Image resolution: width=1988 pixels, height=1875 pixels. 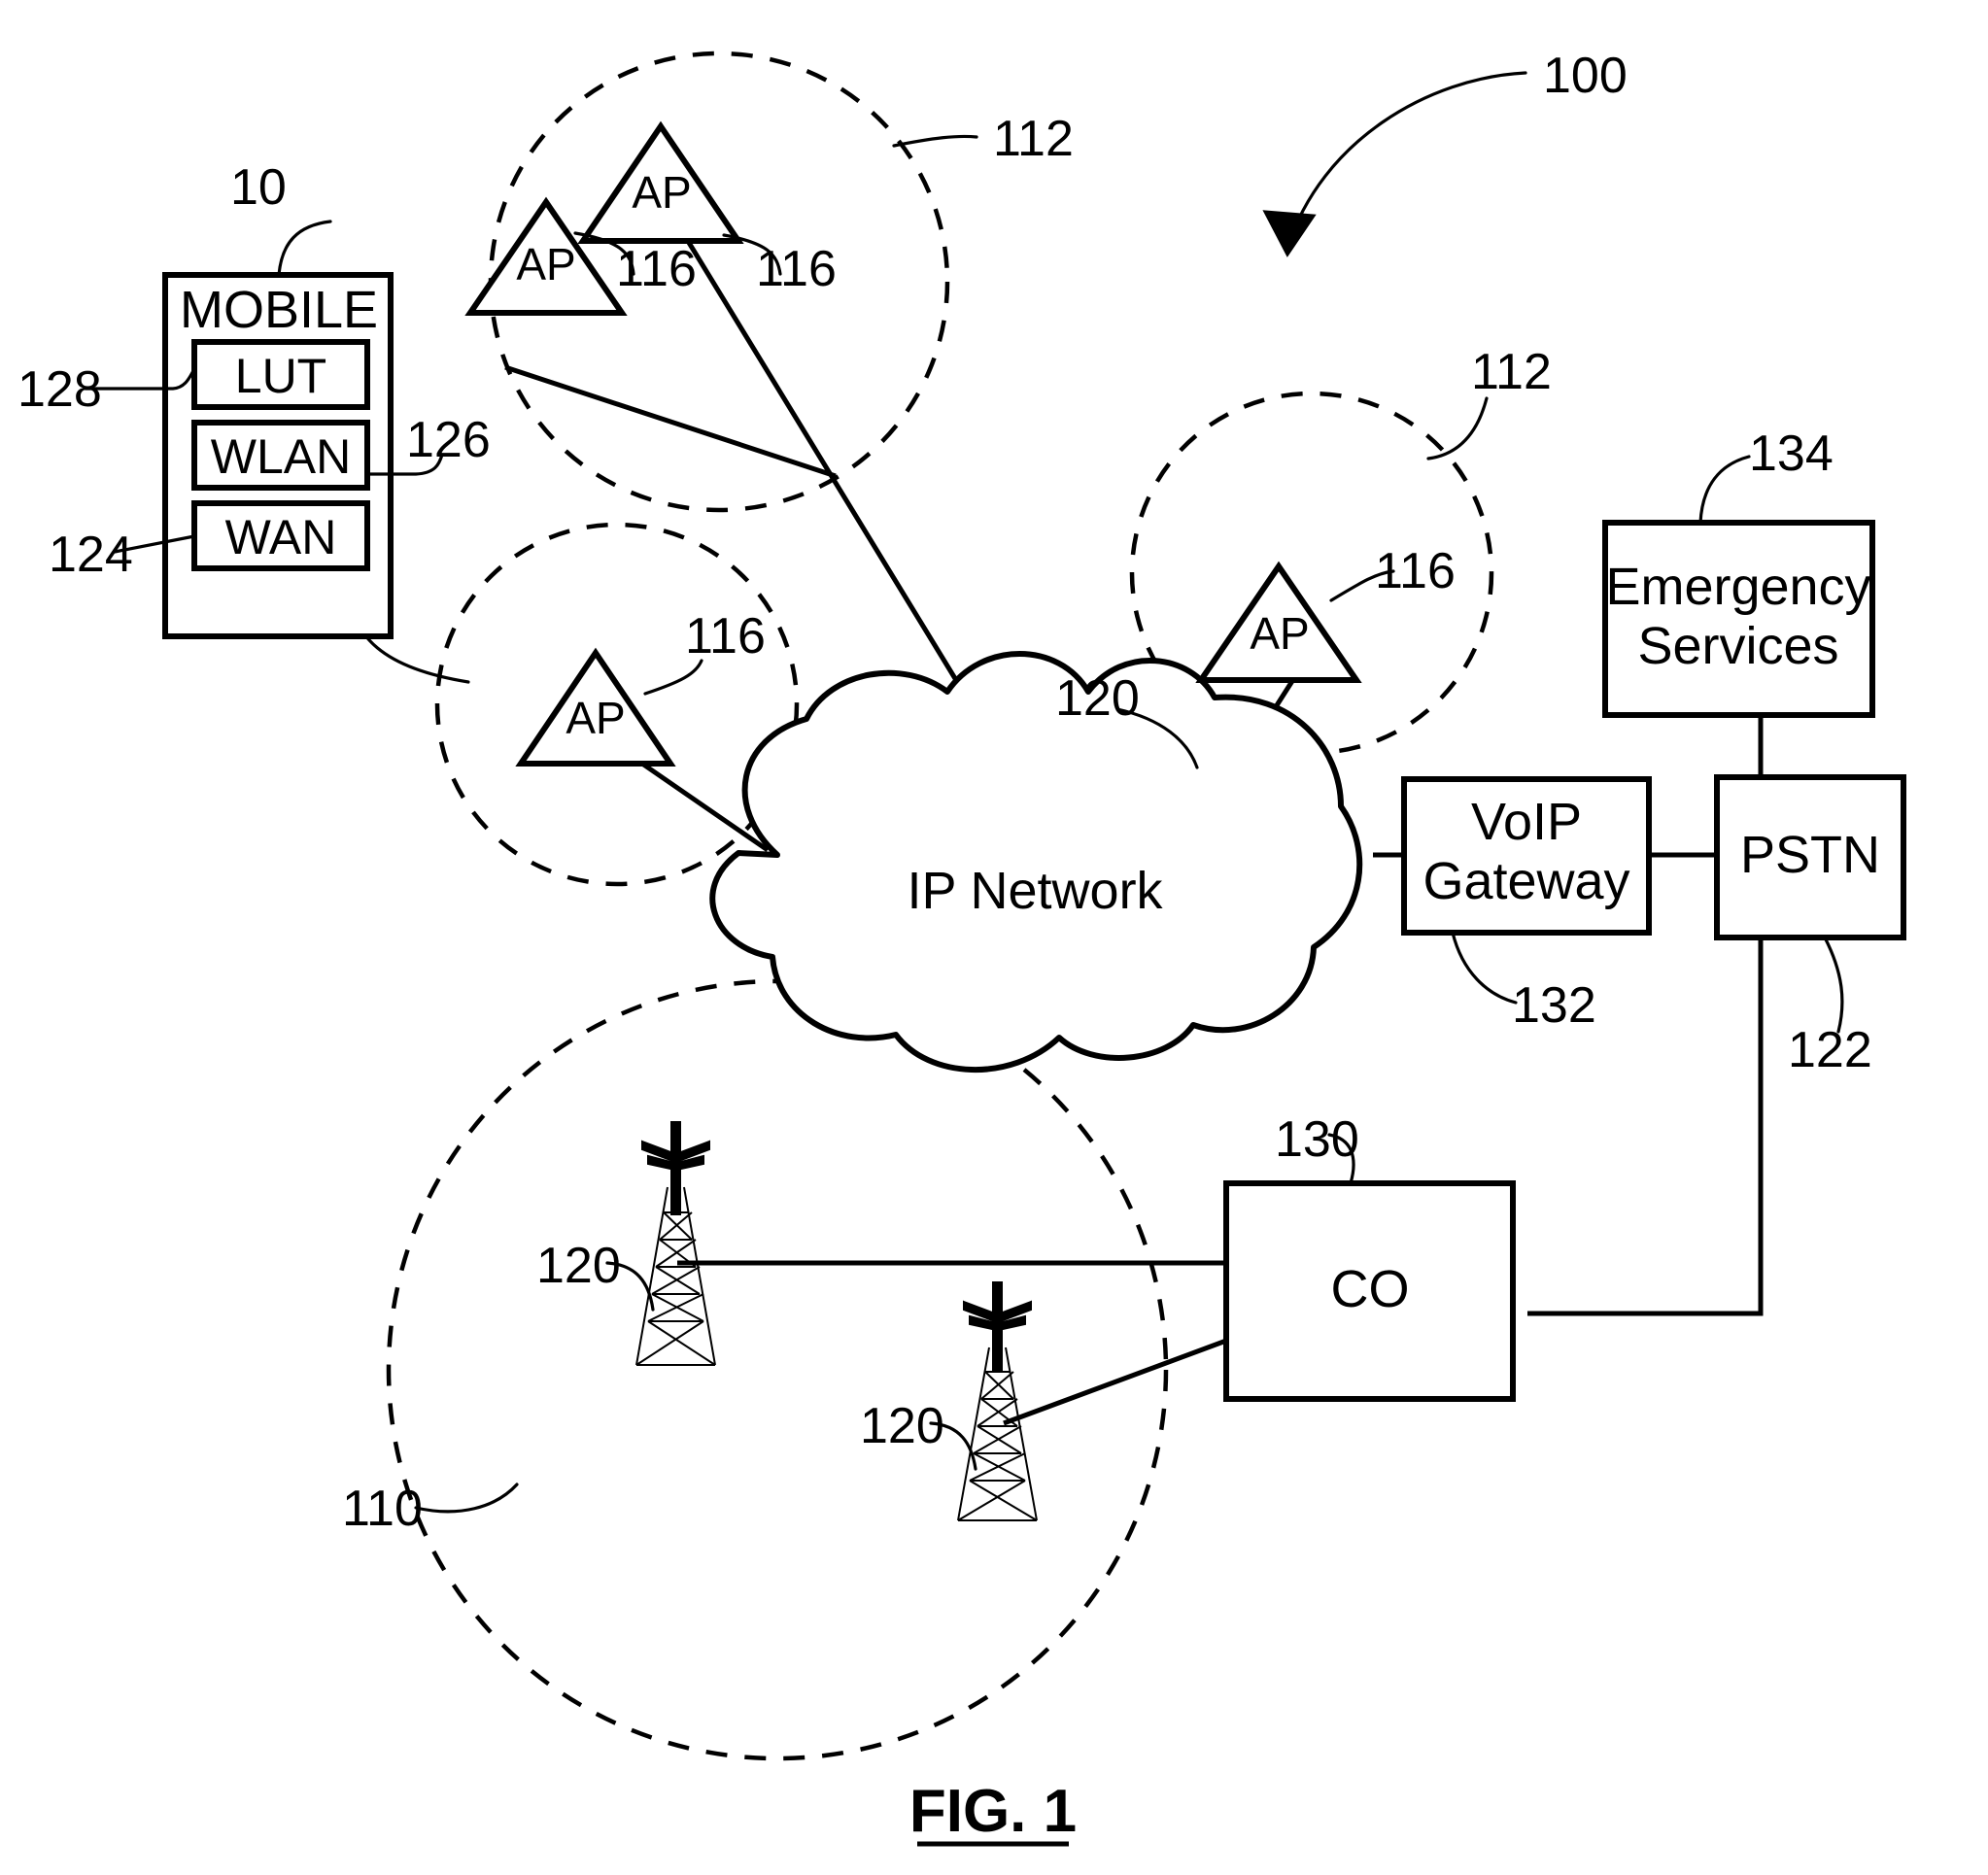 What do you see at coordinates (1585, 76) in the screenshot?
I see `ref-100-system: 100` at bounding box center [1585, 76].